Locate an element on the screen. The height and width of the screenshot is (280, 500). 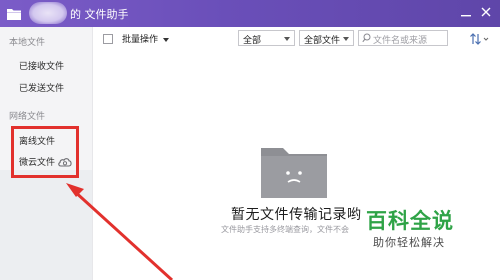
filter-select-type: 全部文件 is located at coordinates (326, 38).